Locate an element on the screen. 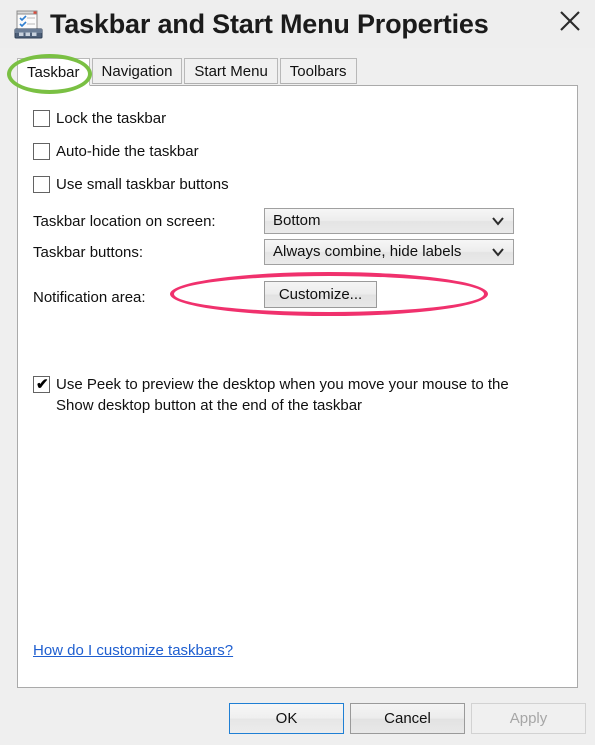 The height and width of the screenshot is (745, 595). taskbar-location-select: Bottom is located at coordinates (389, 221).